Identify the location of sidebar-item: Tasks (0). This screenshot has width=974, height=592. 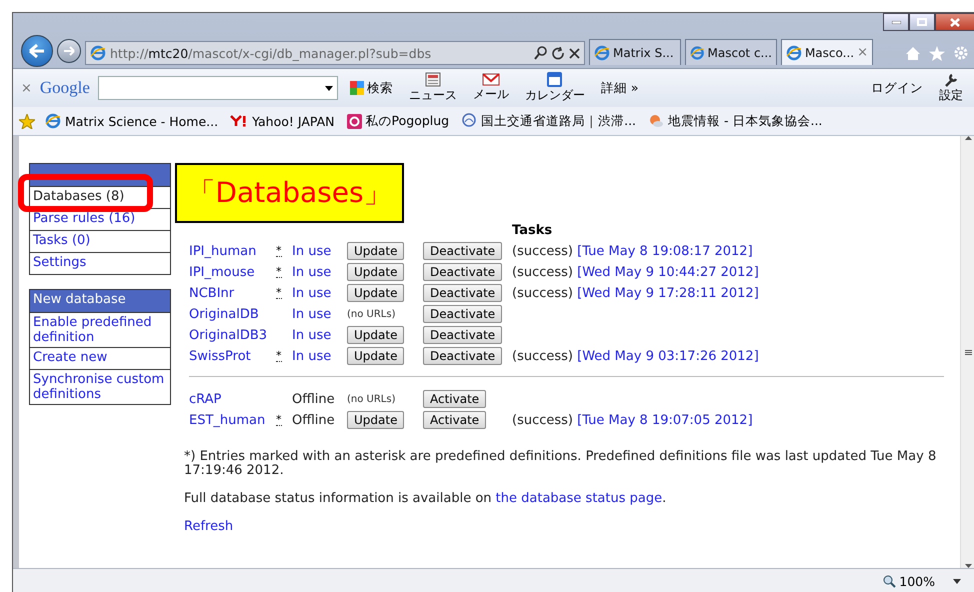
(100, 241).